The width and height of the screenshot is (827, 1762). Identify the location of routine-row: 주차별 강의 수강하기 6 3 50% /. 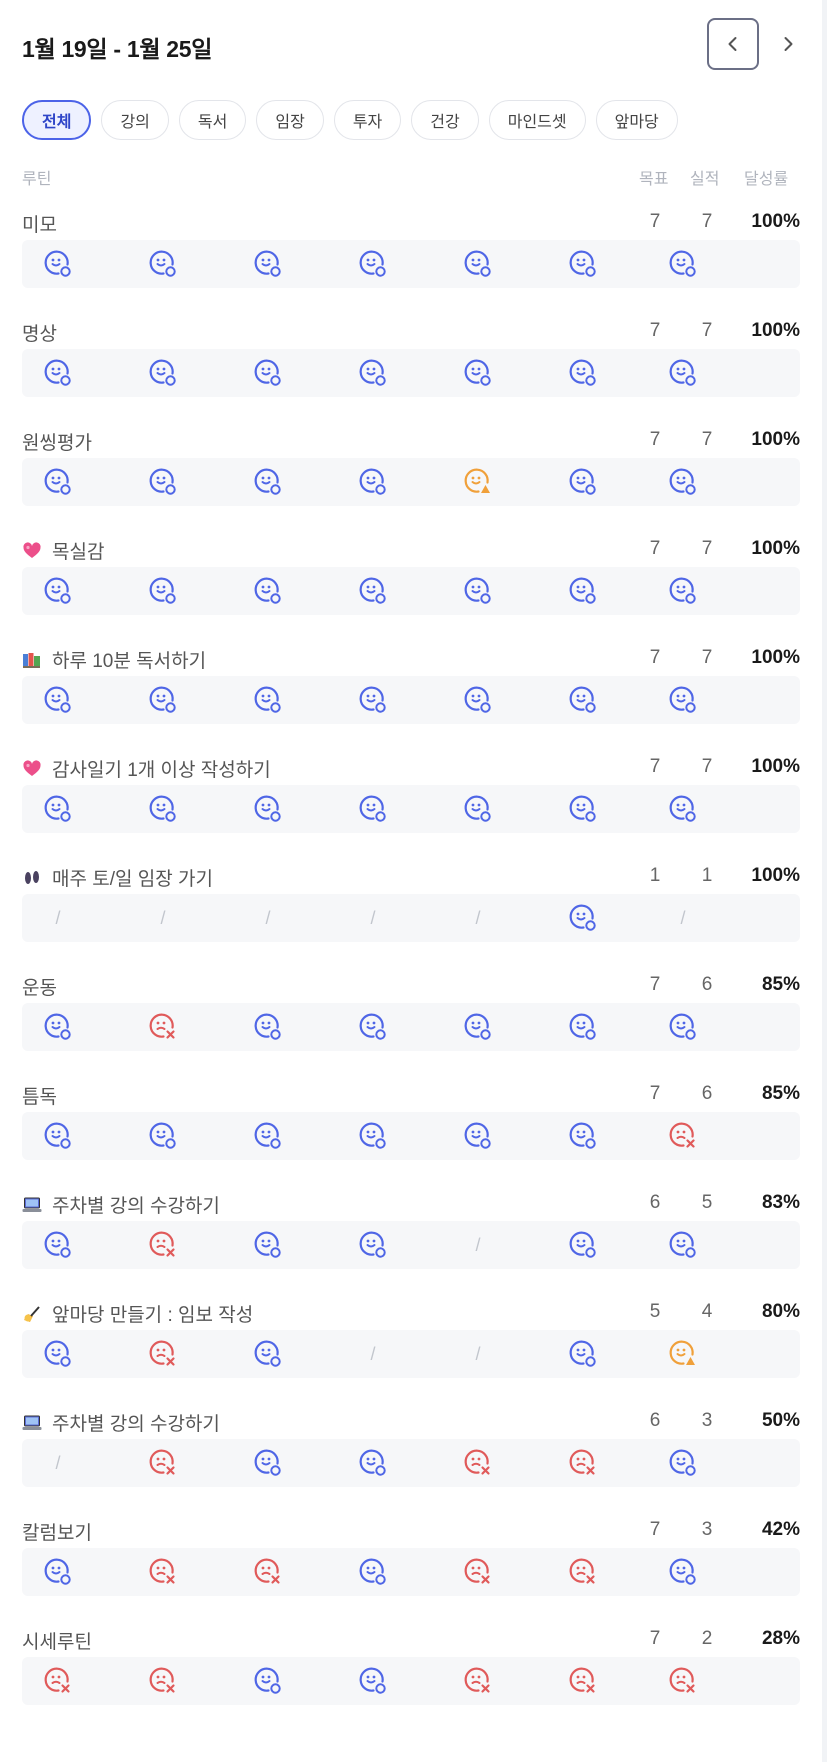
(411, 1461).